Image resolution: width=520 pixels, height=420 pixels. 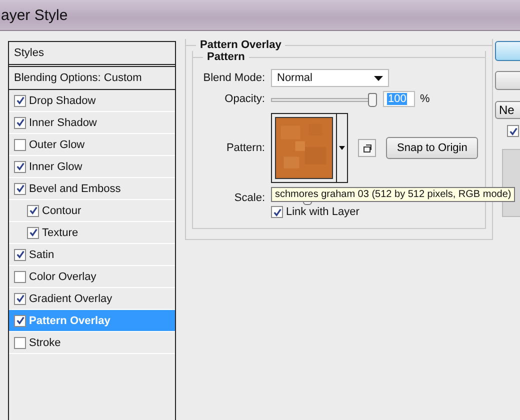 What do you see at coordinates (432, 148) in the screenshot?
I see `snap-to-origin-button: Snap to Origin` at bounding box center [432, 148].